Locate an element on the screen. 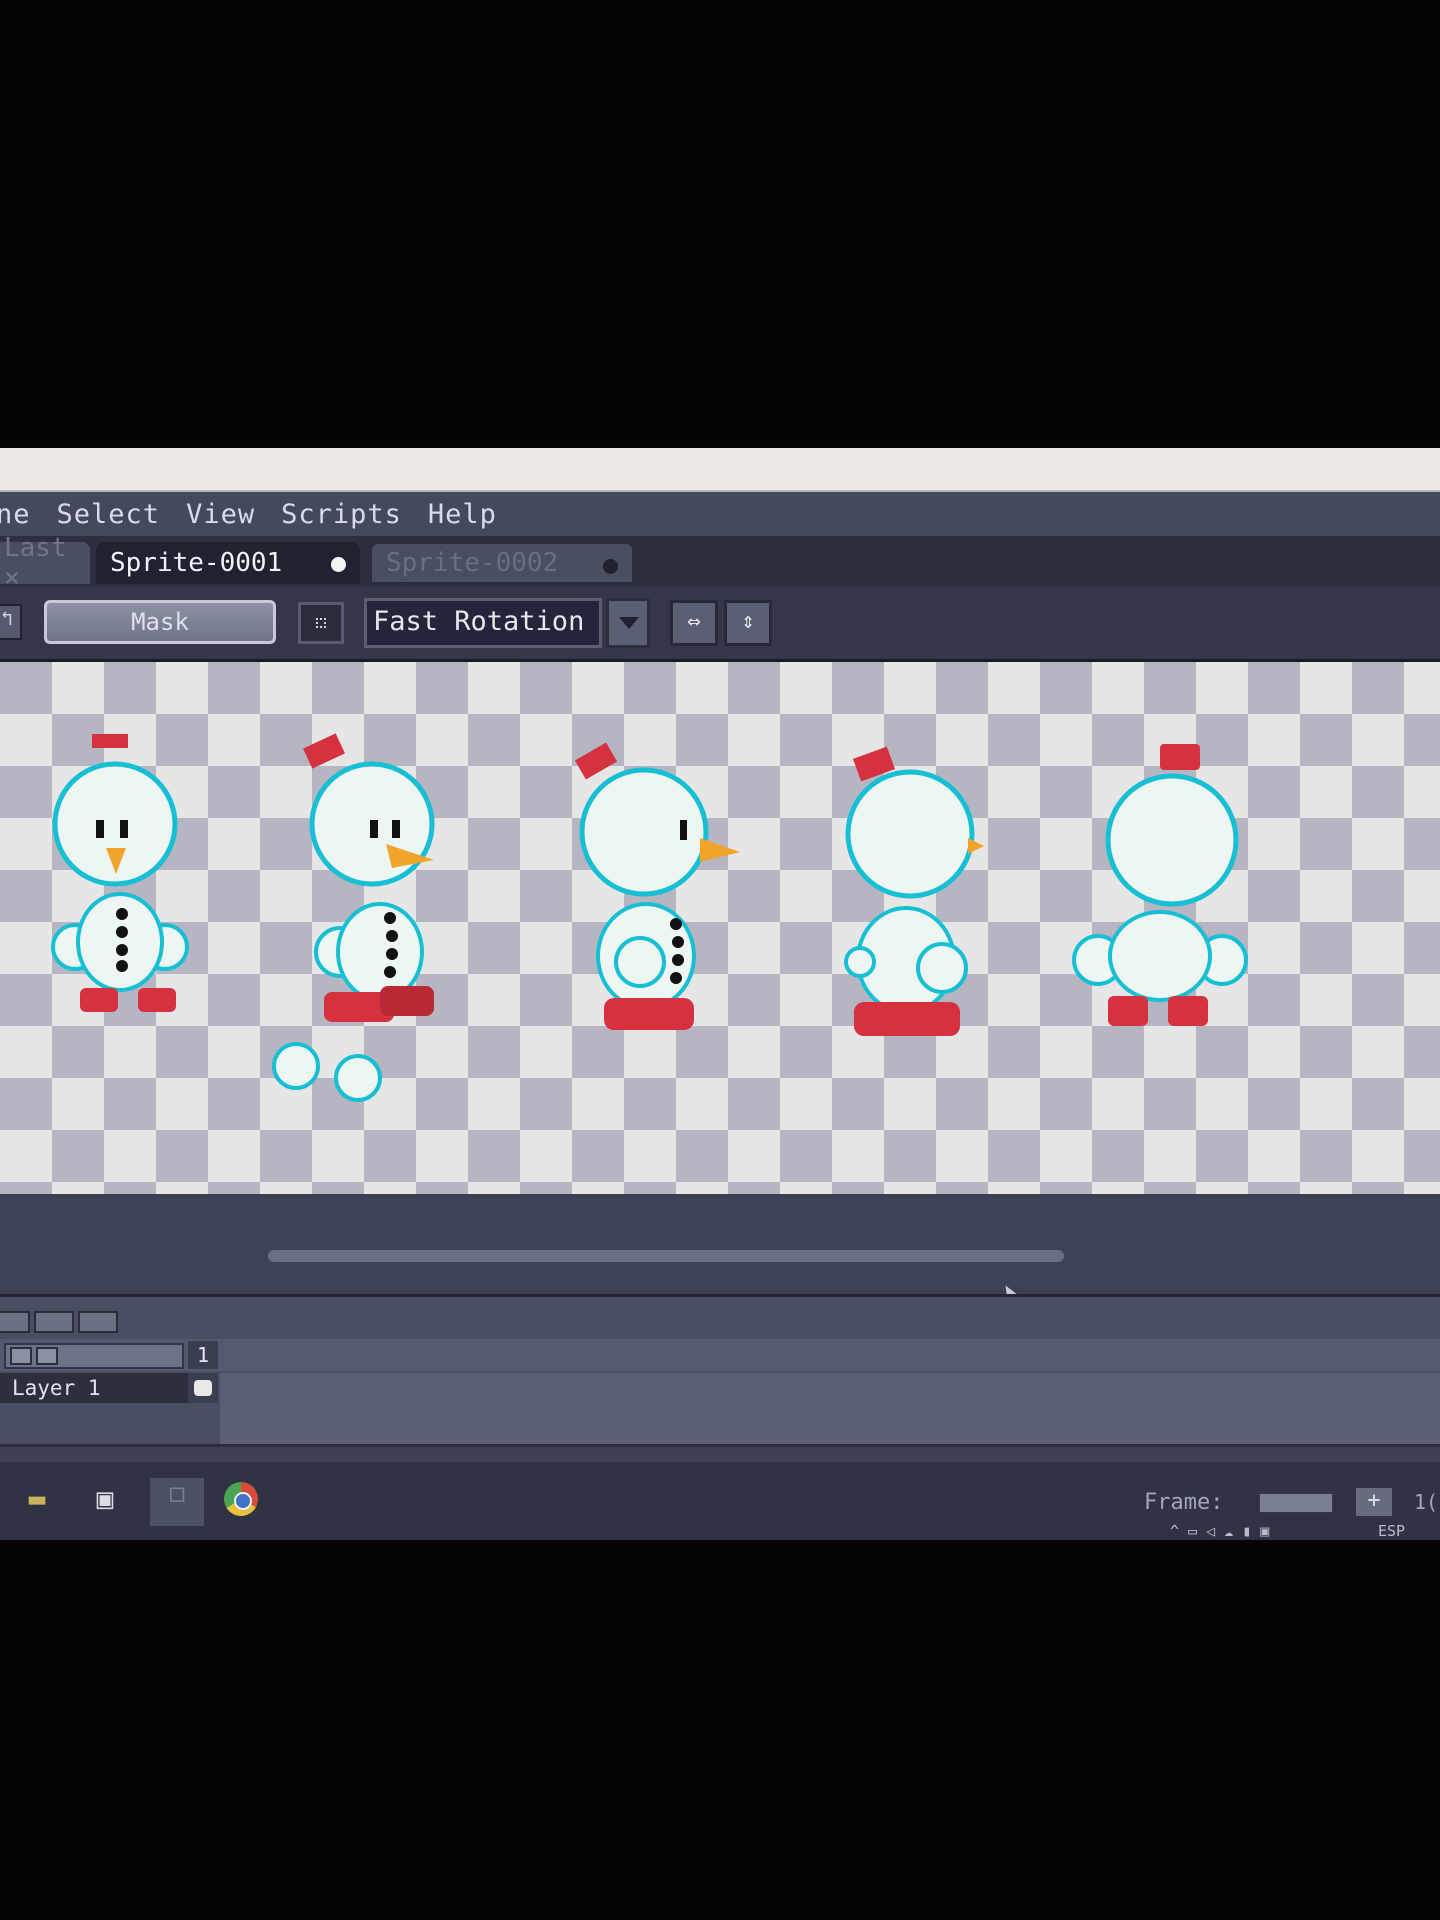 Image resolution: width=1440 pixels, height=1920 pixels. last-frame-icon is located at coordinates (98, 1322).